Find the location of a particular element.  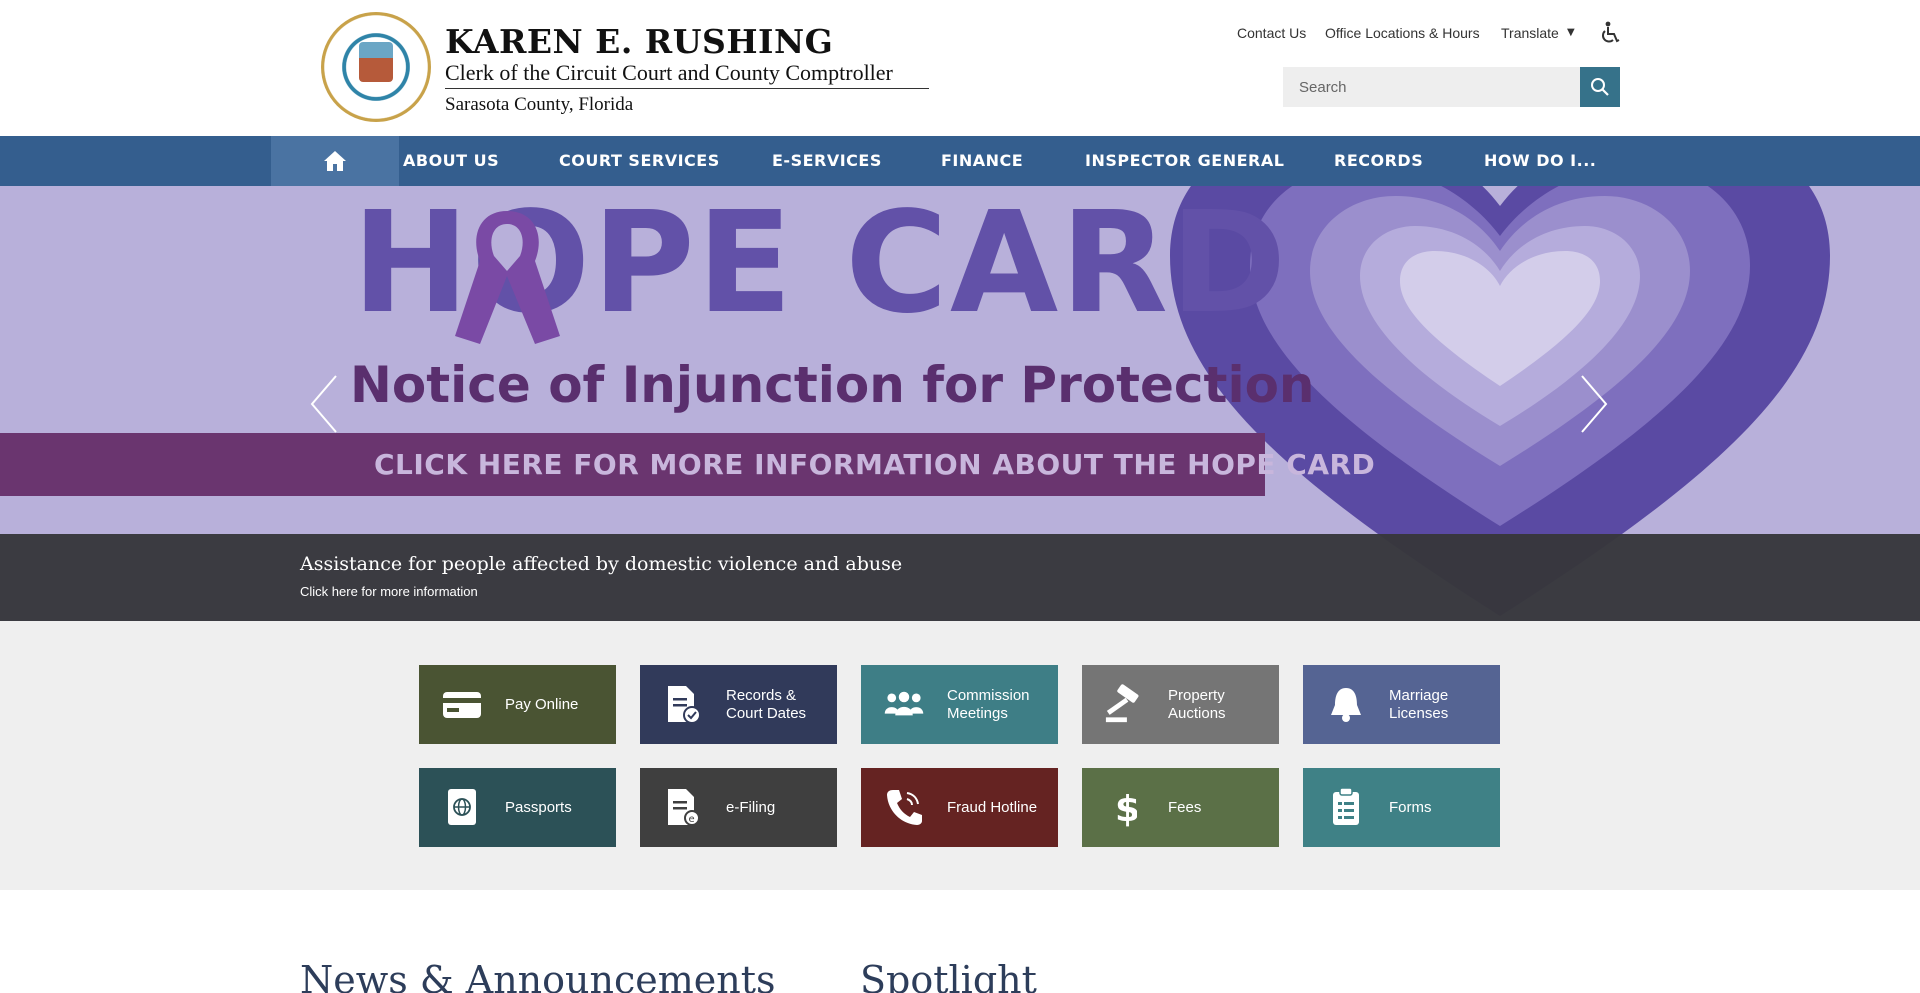

tile-marriage-licenses: Marriage Licenses is located at coordinates (1401, 704).